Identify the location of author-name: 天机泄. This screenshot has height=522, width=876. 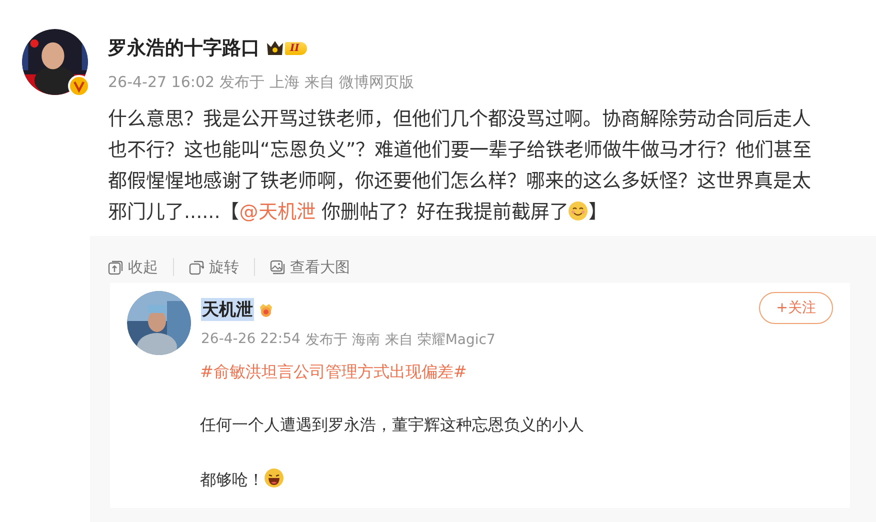
(227, 309).